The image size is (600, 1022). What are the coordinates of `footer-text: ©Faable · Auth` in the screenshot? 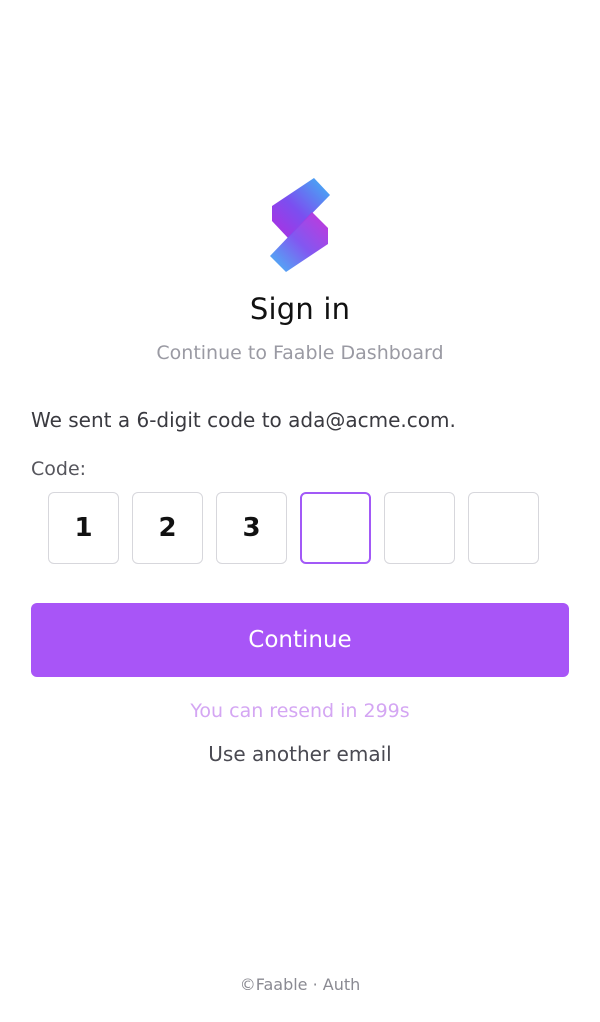 It's located at (300, 984).